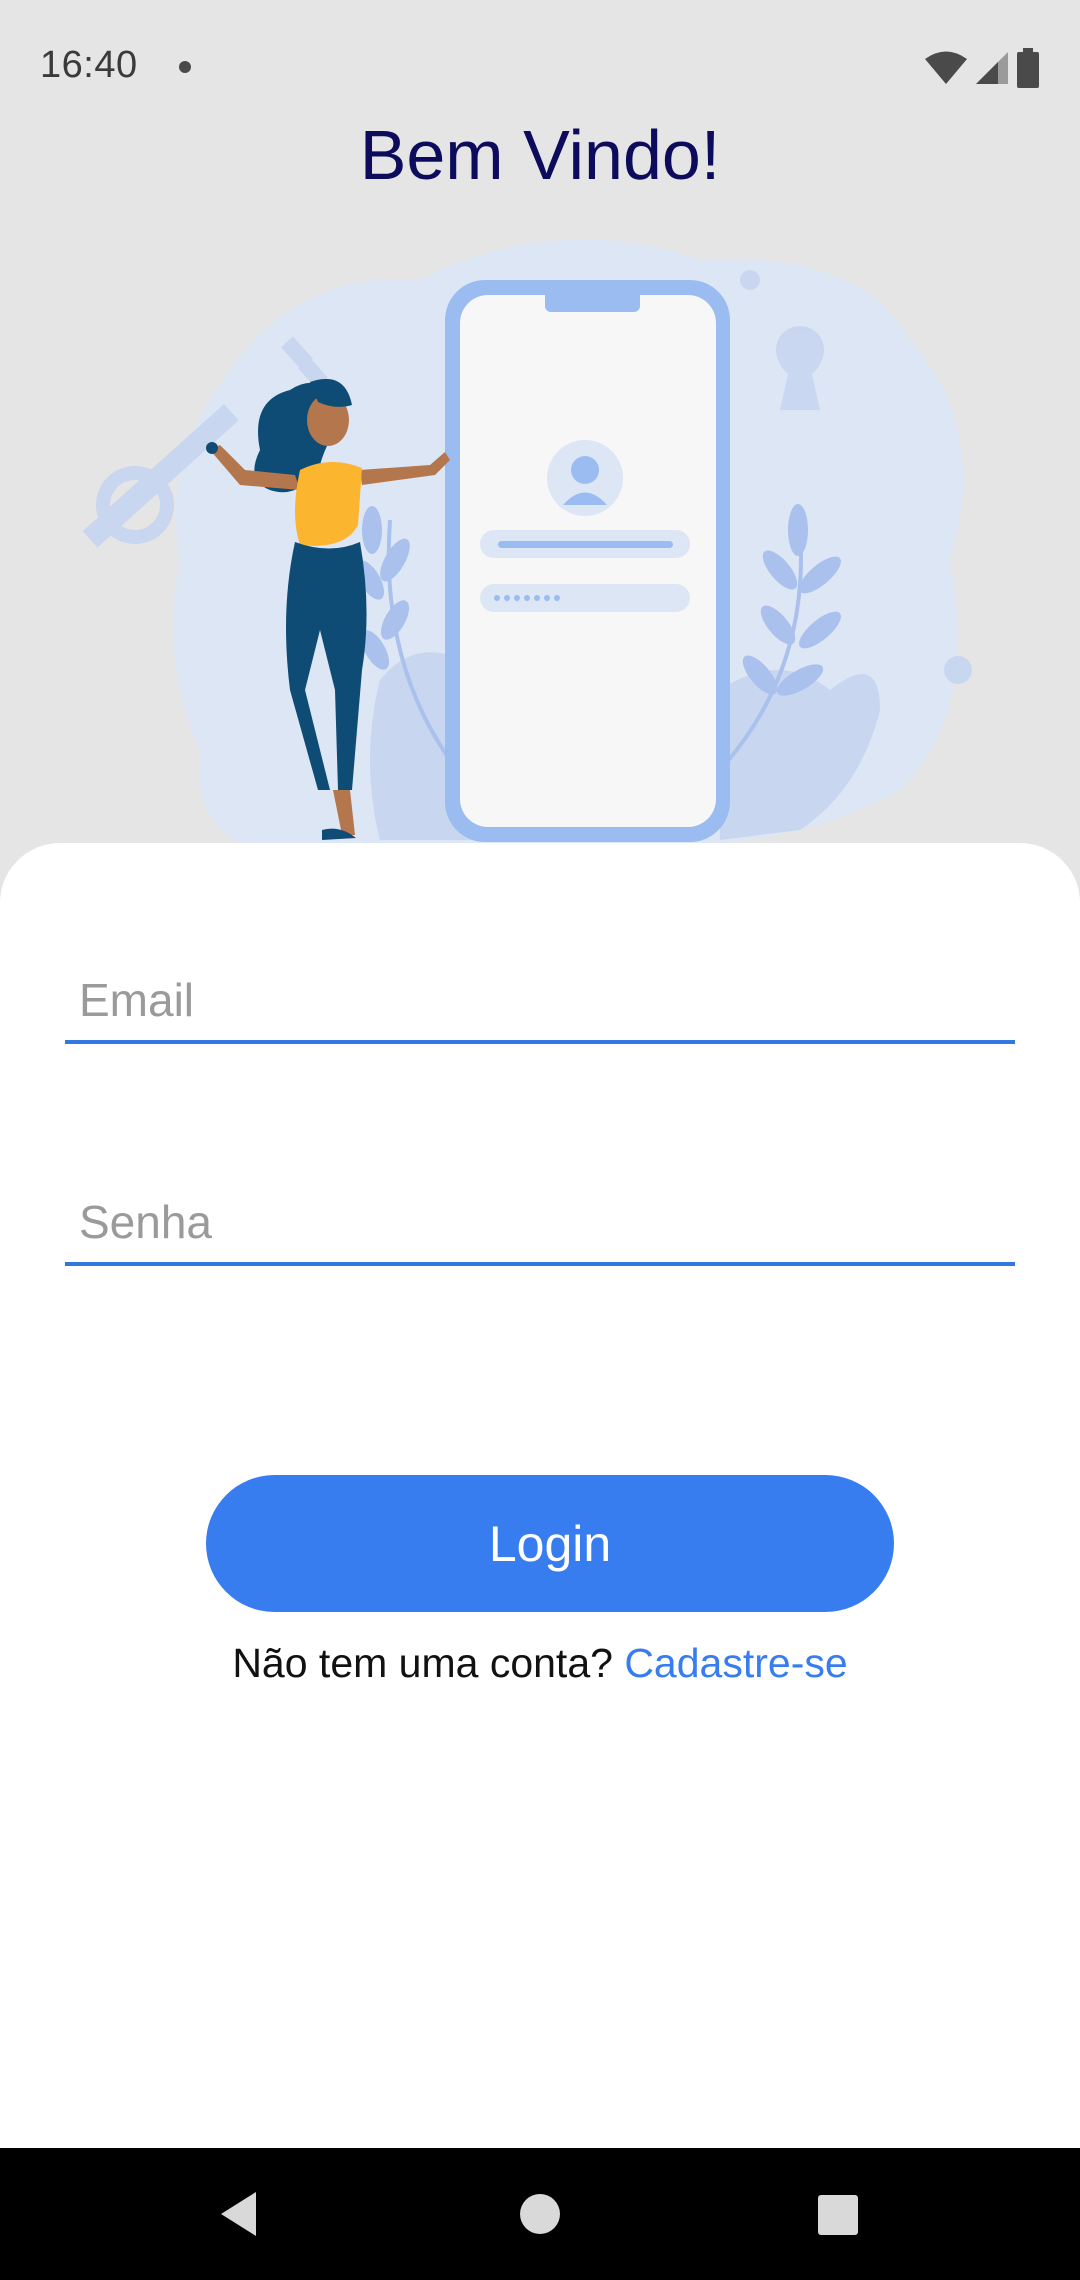 This screenshot has width=1080, height=2280. I want to click on home-icon, so click(540, 2214).